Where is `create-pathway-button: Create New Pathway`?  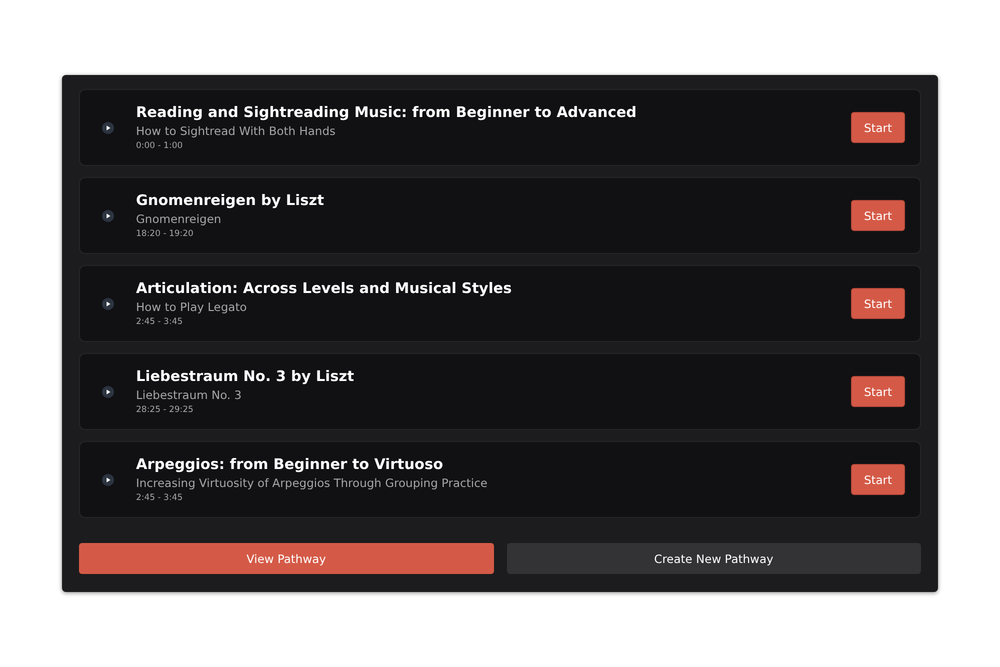
create-pathway-button: Create New Pathway is located at coordinates (713, 558).